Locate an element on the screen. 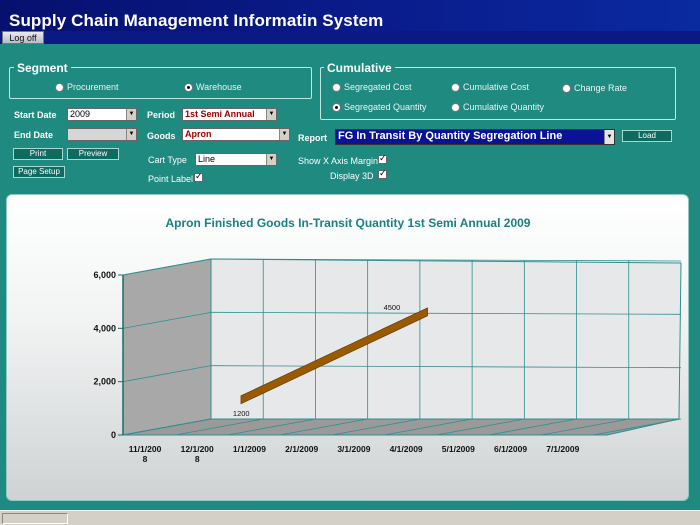 Image resolution: width=700 pixels, height=525 pixels. status-bar is located at coordinates (350, 517).